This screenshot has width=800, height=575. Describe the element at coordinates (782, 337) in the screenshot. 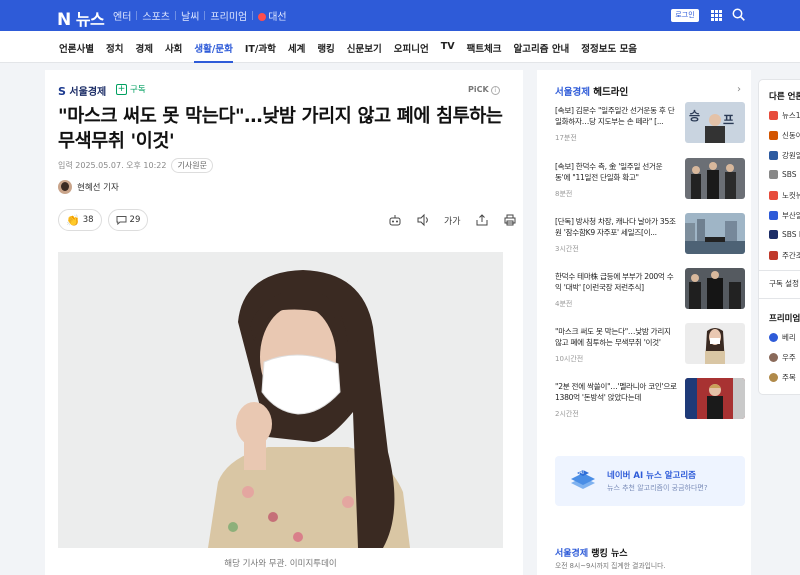

I see `premium-item: 베리` at that location.